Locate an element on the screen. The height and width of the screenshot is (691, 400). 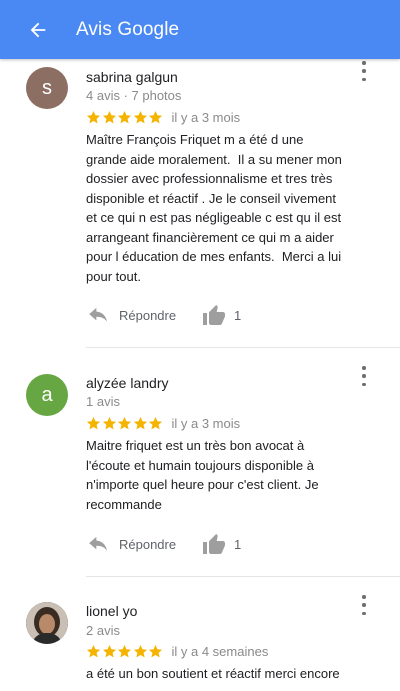
avatar: s is located at coordinates (47, 88).